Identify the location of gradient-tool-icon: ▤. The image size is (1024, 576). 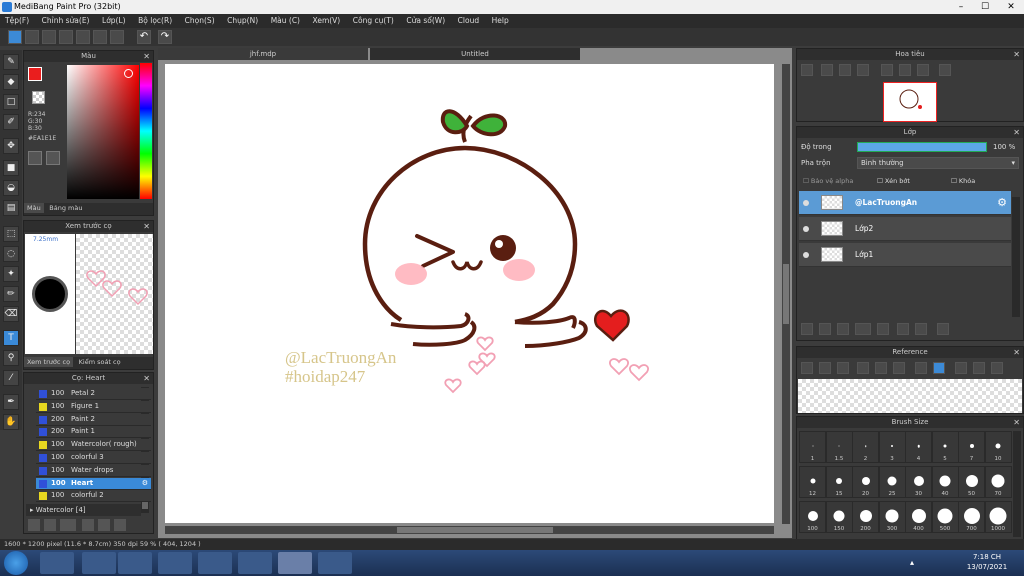
(11, 208).